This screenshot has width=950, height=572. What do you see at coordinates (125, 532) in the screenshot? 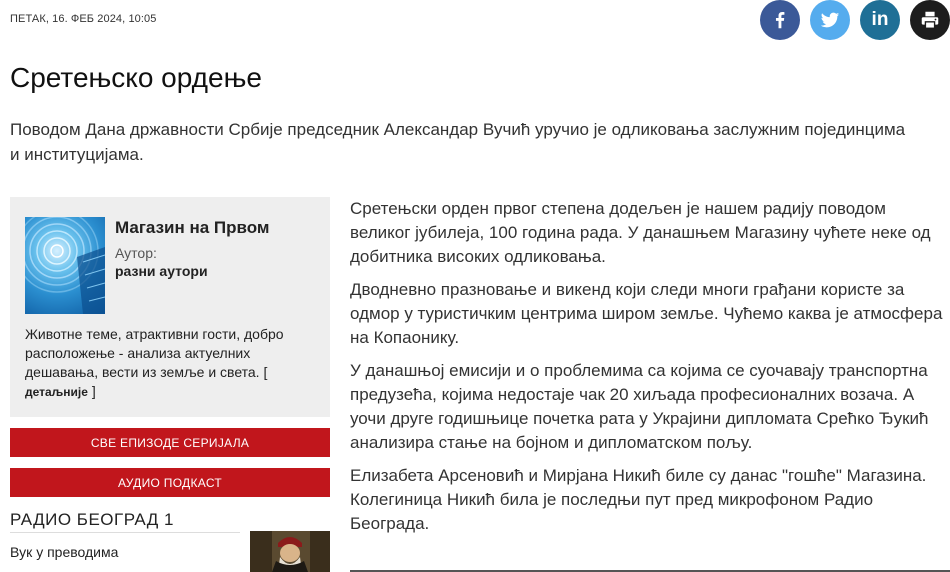
I see `divider` at bounding box center [125, 532].